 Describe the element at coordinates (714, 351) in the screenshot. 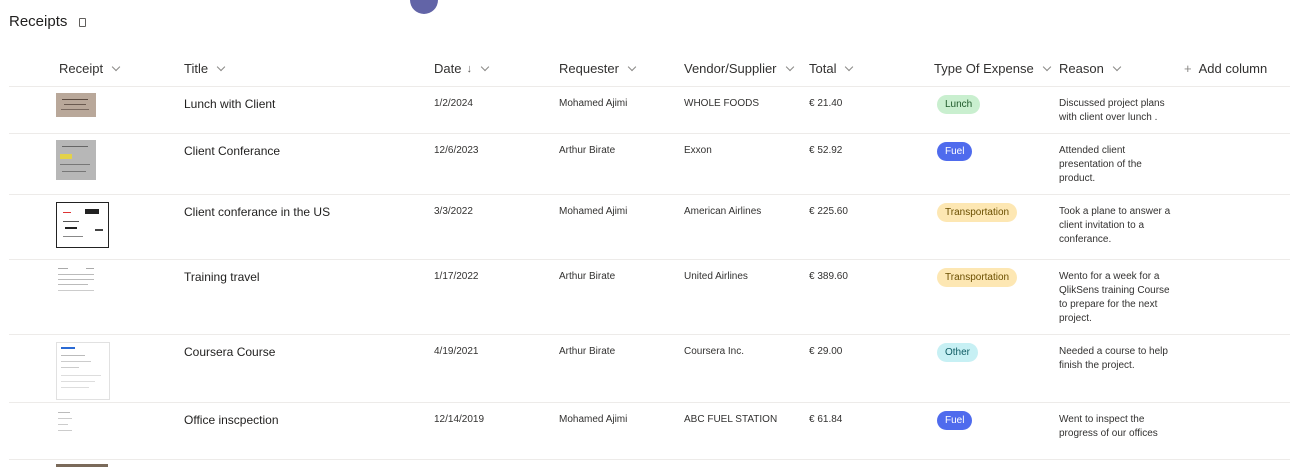

I see `vendor-cell: Coursera Inc.` at that location.